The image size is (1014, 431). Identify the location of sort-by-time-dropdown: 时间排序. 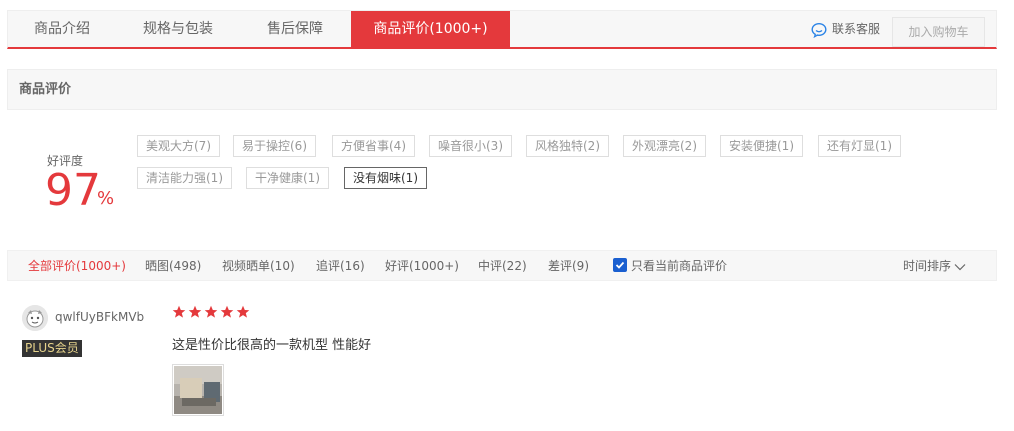
(934, 266).